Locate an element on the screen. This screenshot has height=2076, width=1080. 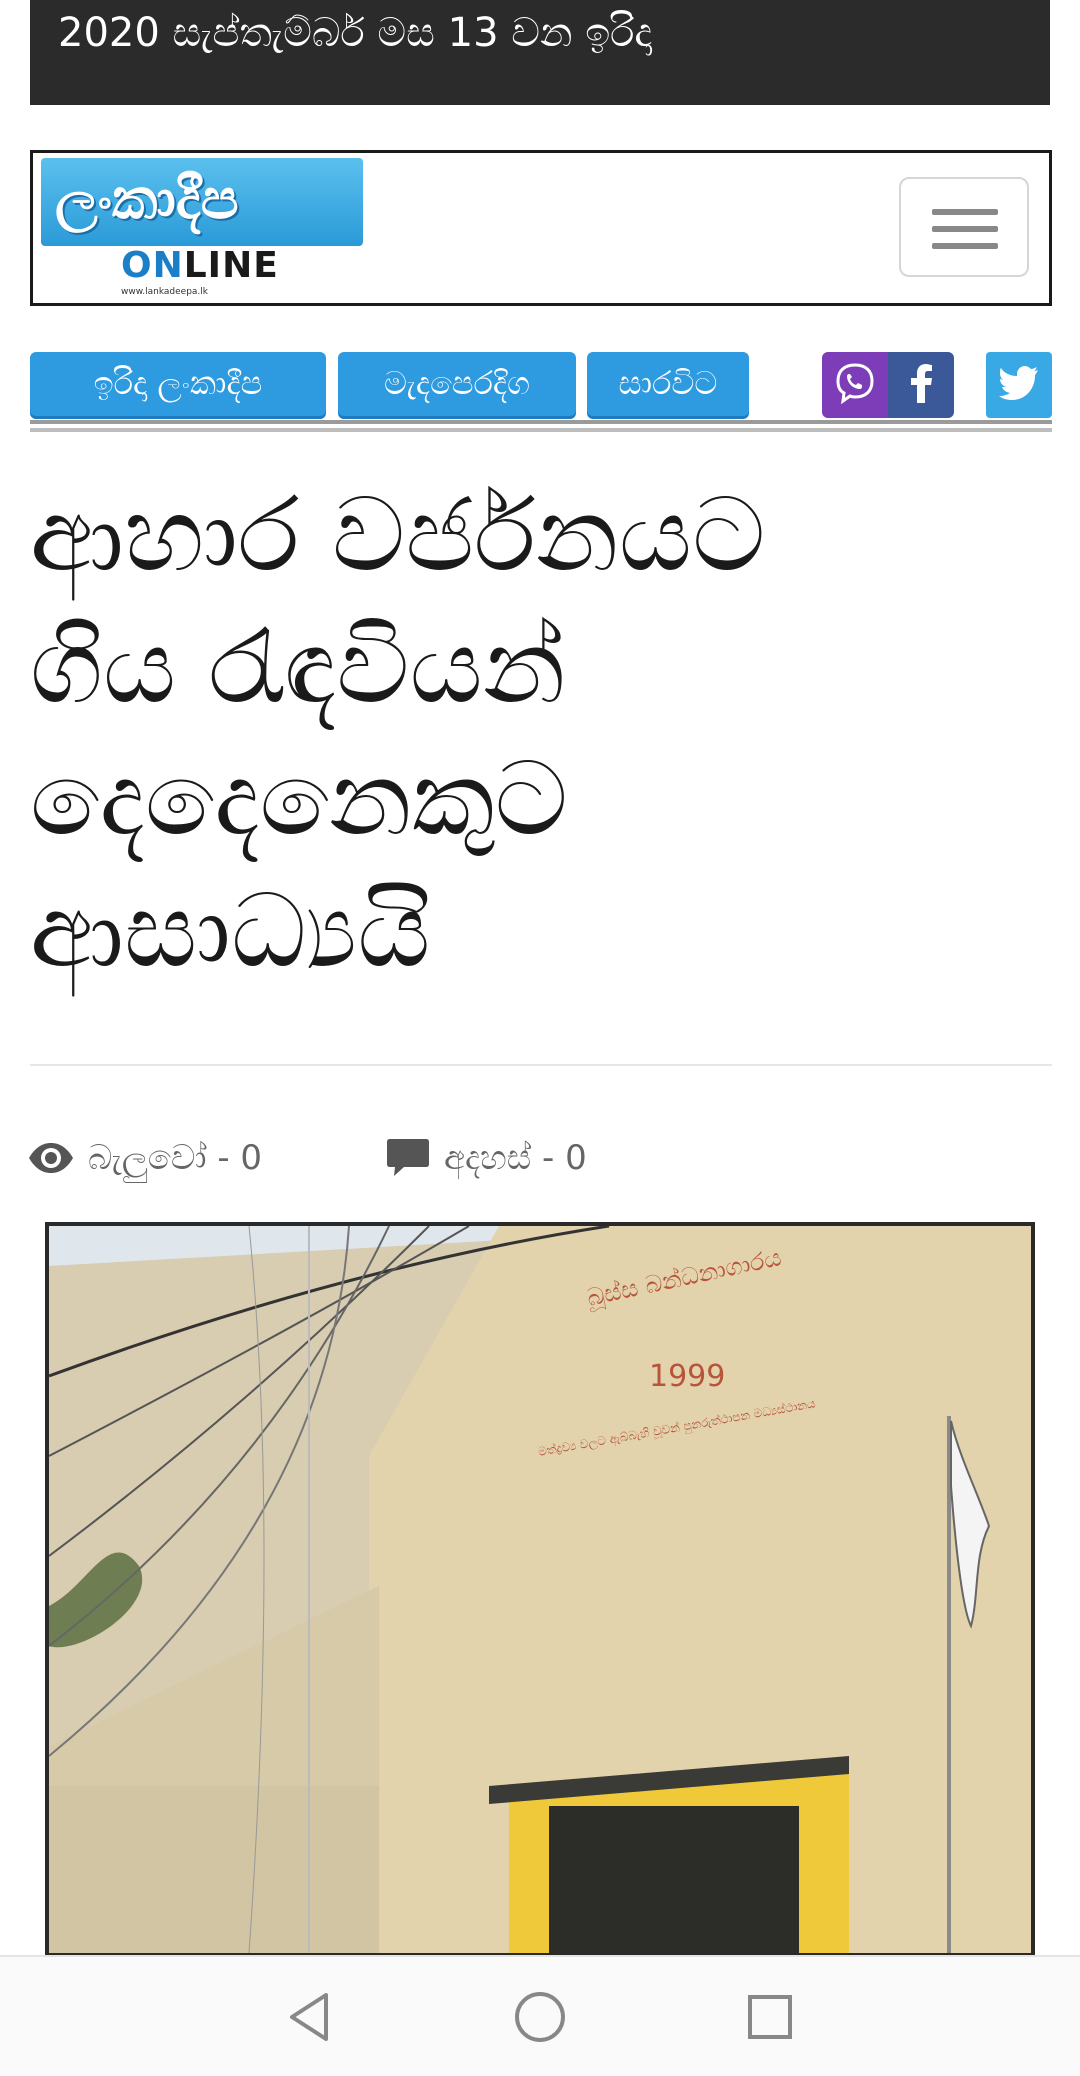
viber-icon is located at coordinates (855, 385).